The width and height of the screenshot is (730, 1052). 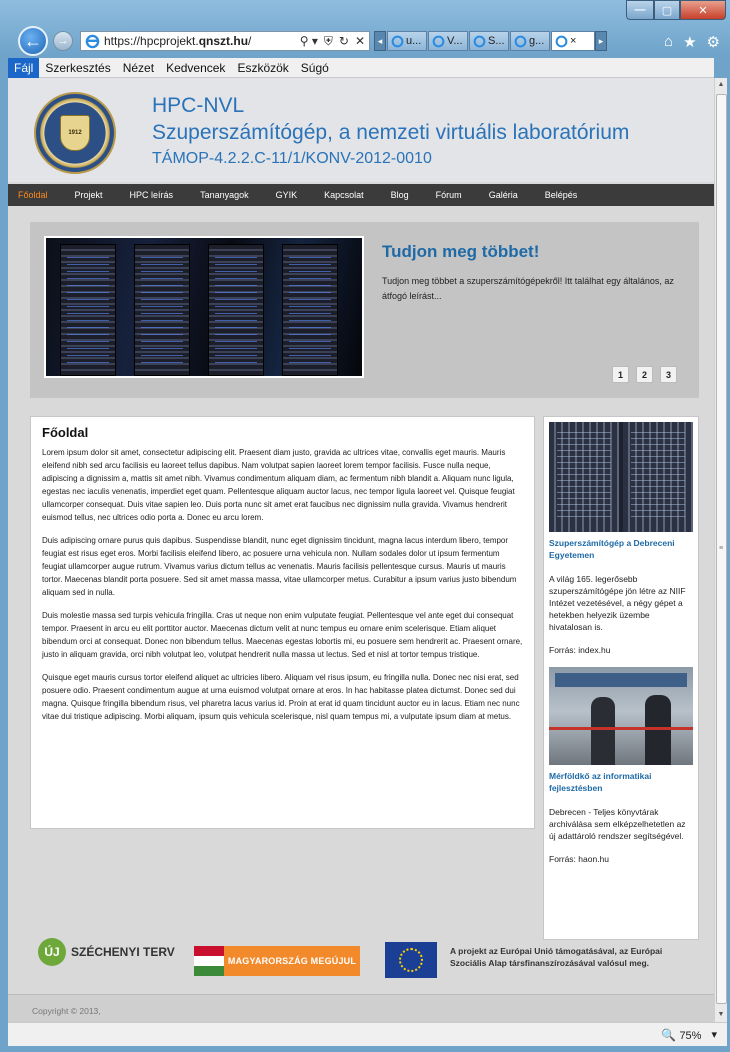 I want to click on szechenyi-terv-logo: ÚJ SZÉCHENYI TERV, so click(x=106, y=952).